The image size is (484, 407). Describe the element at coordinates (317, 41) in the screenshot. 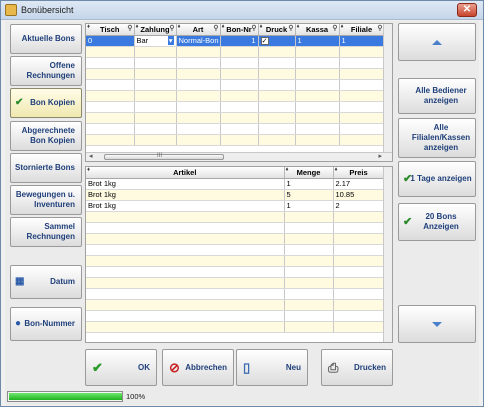

I see `cell-kassa: 1` at that location.